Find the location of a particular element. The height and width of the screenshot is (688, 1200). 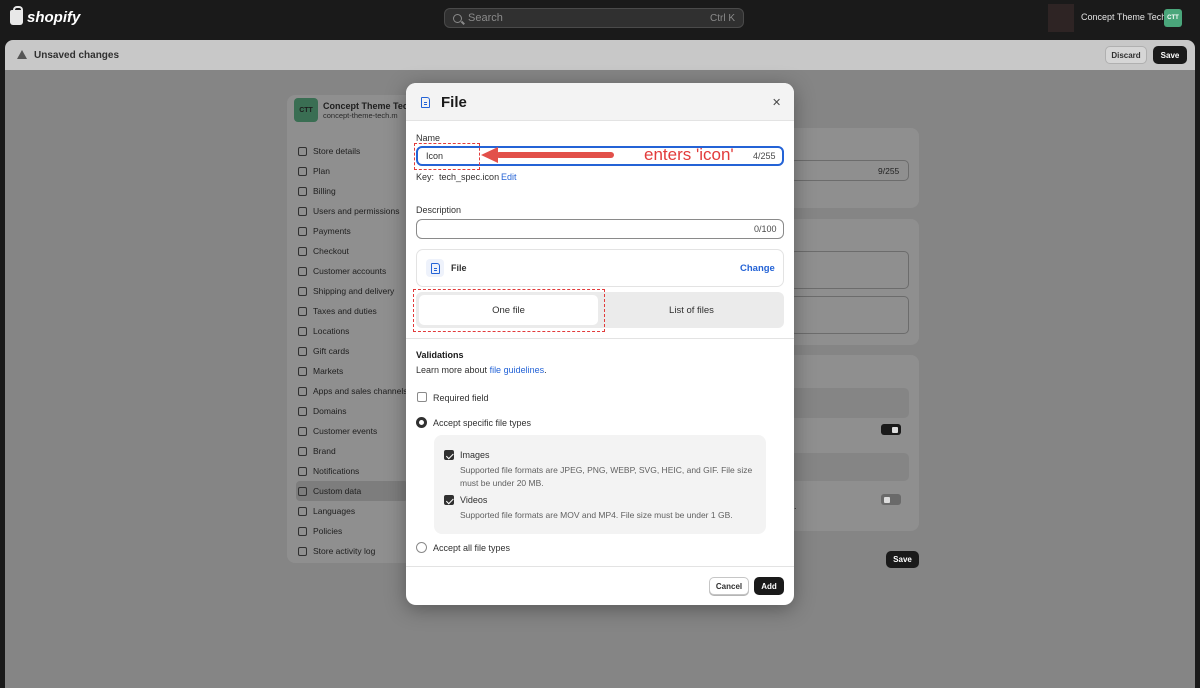

sidebar-item-label: Customer accounts is located at coordinates (350, 271).